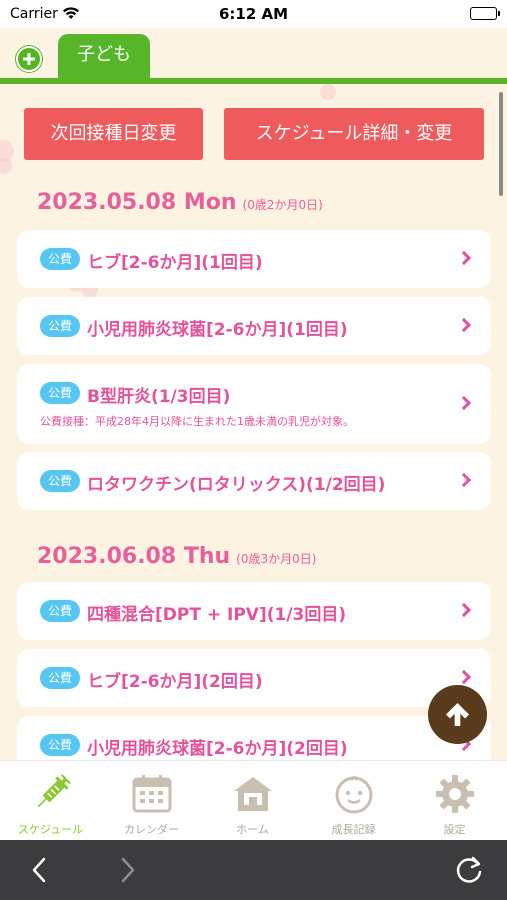 This screenshot has height=900, width=507. What do you see at coordinates (134, 556) in the screenshot?
I see `date-label: 2023.06.08 Thu` at bounding box center [134, 556].